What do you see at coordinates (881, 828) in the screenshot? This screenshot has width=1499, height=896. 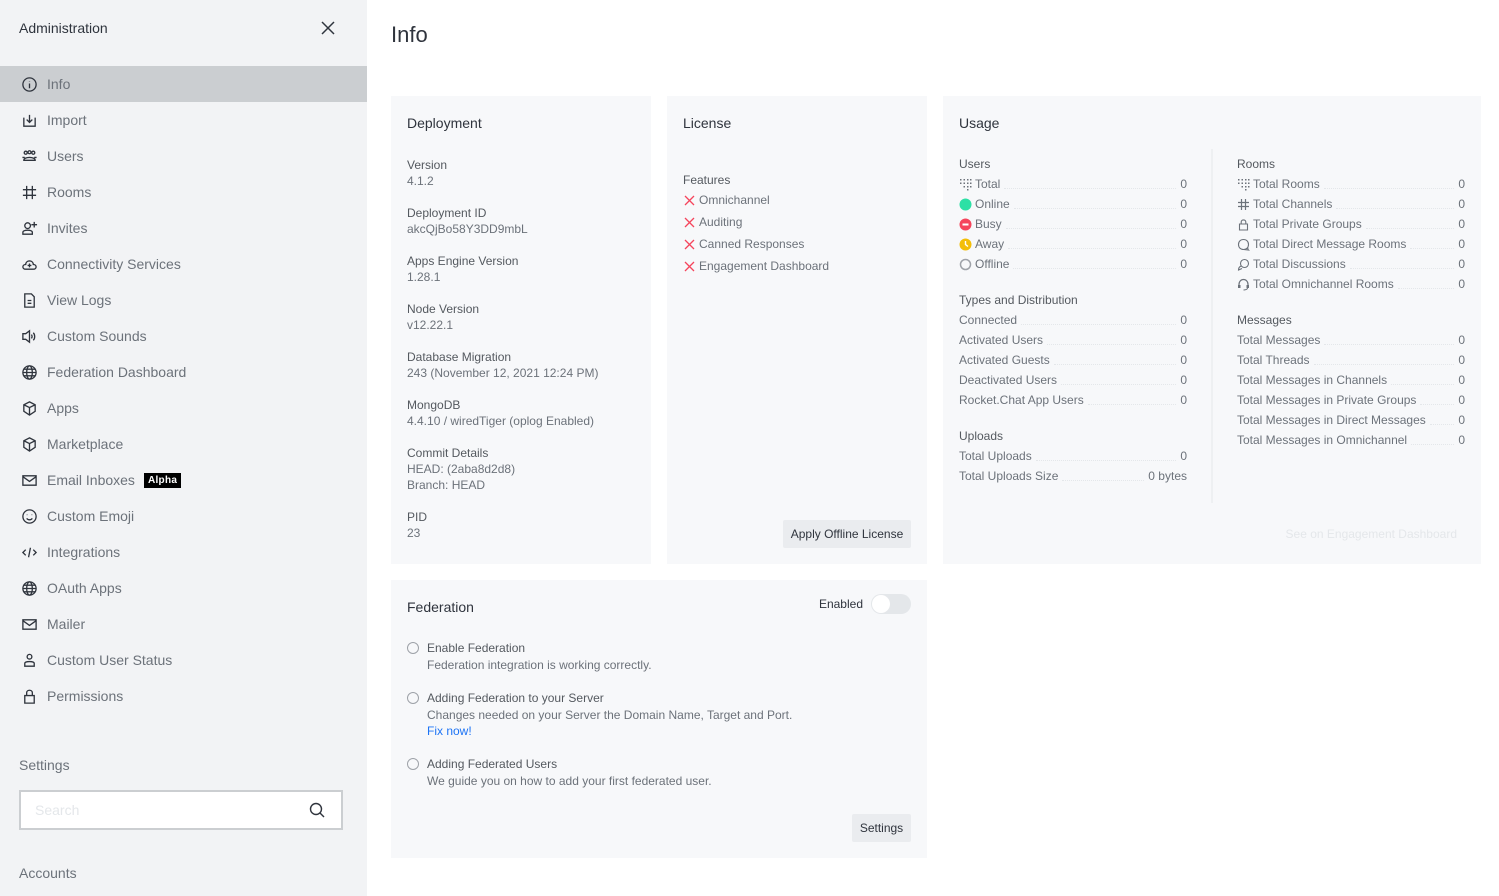 I see `federation-settings-button: Settings` at bounding box center [881, 828].